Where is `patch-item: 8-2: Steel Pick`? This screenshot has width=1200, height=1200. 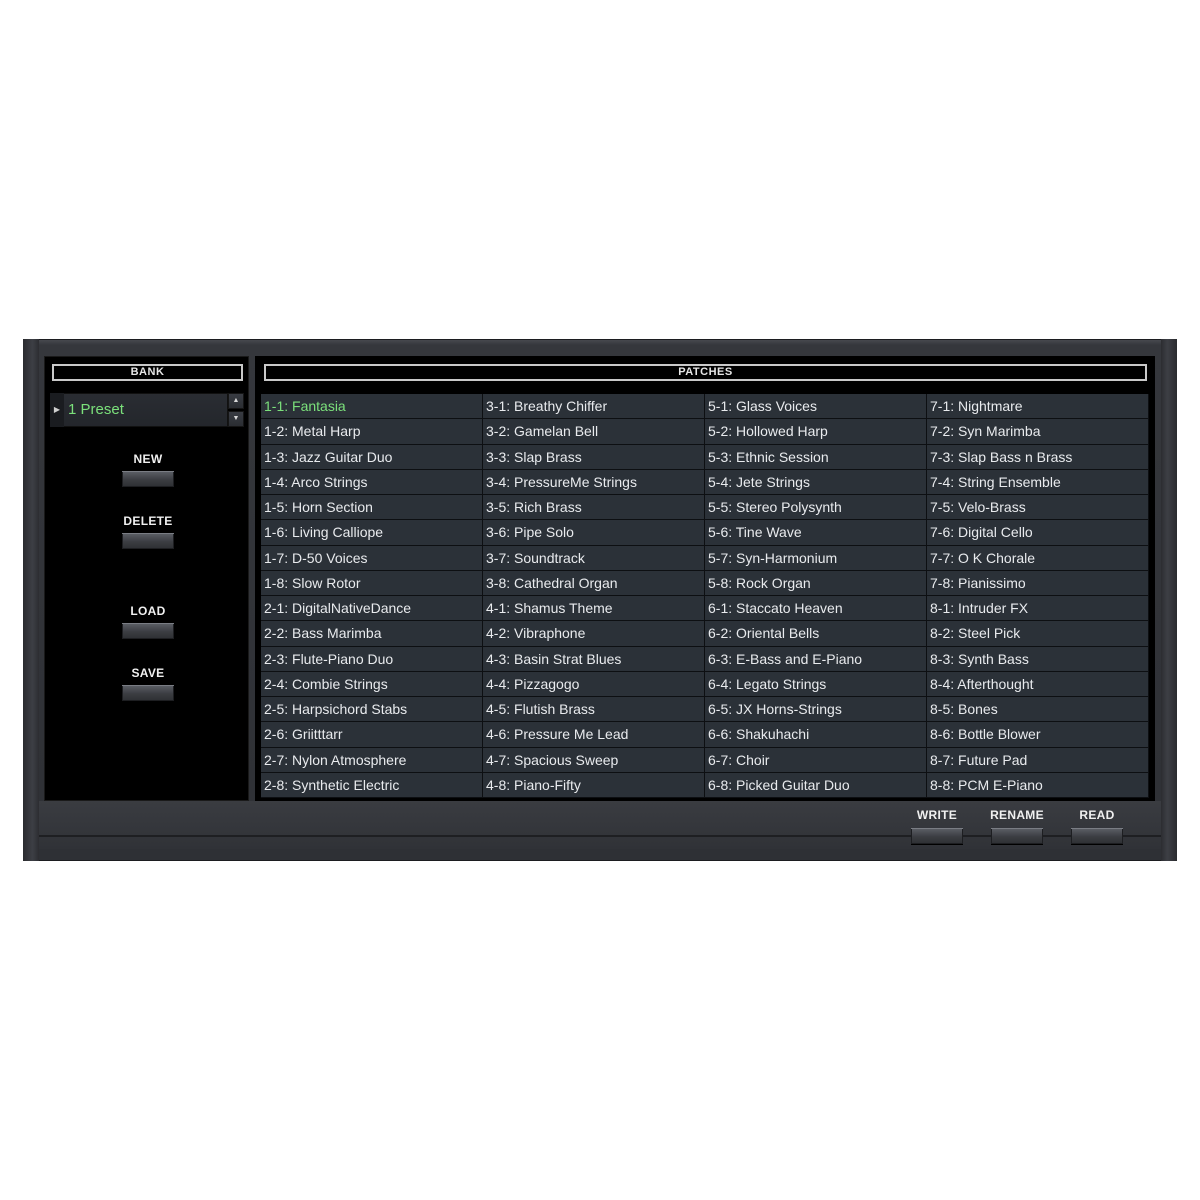 patch-item: 8-2: Steel Pick is located at coordinates (1037, 633).